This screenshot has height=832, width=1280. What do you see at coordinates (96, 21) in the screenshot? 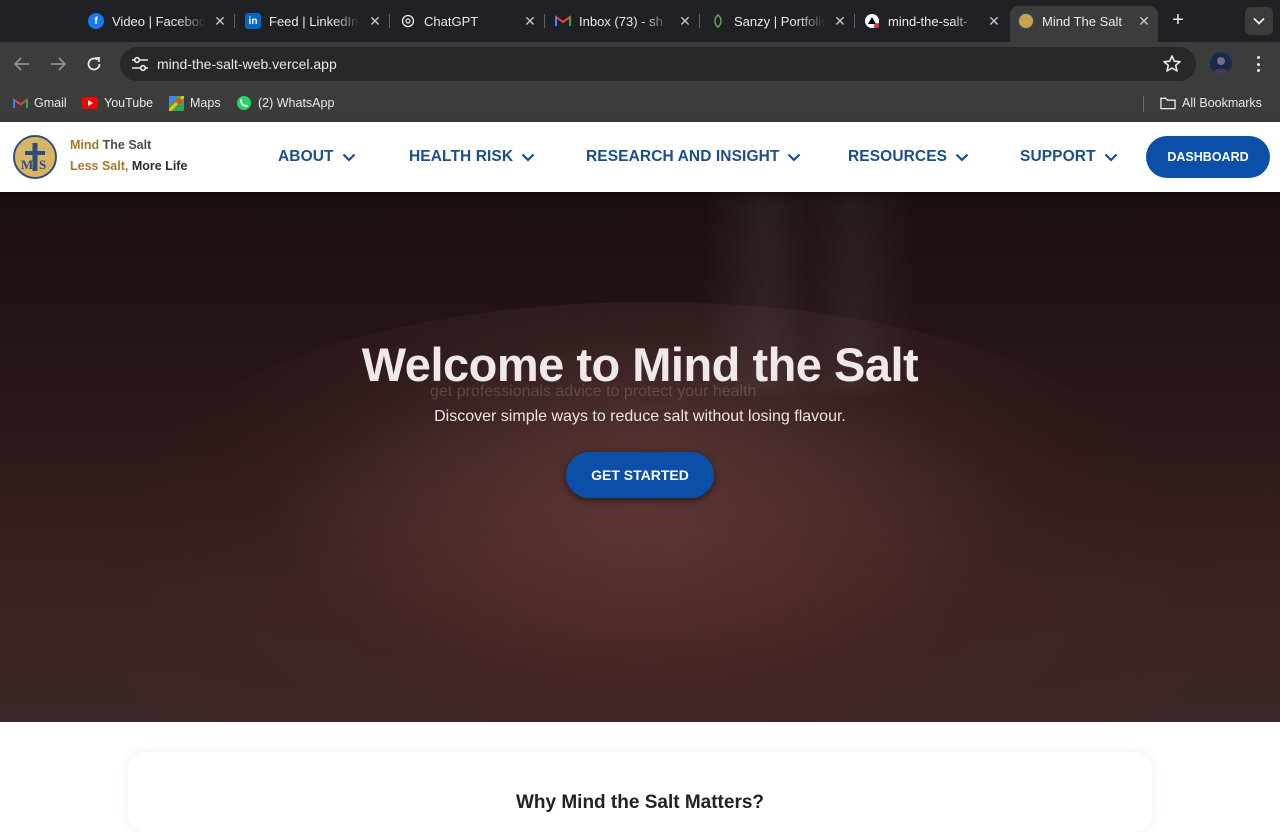
I see `facebook-icon: f` at bounding box center [96, 21].